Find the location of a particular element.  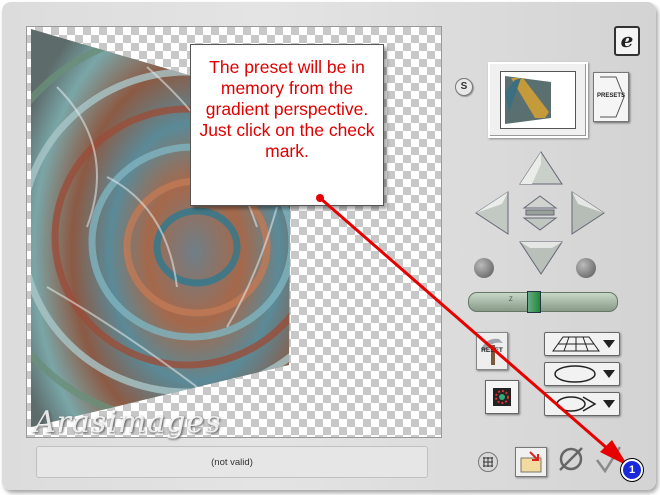

watermark: Arasimages is located at coordinates (128, 422).